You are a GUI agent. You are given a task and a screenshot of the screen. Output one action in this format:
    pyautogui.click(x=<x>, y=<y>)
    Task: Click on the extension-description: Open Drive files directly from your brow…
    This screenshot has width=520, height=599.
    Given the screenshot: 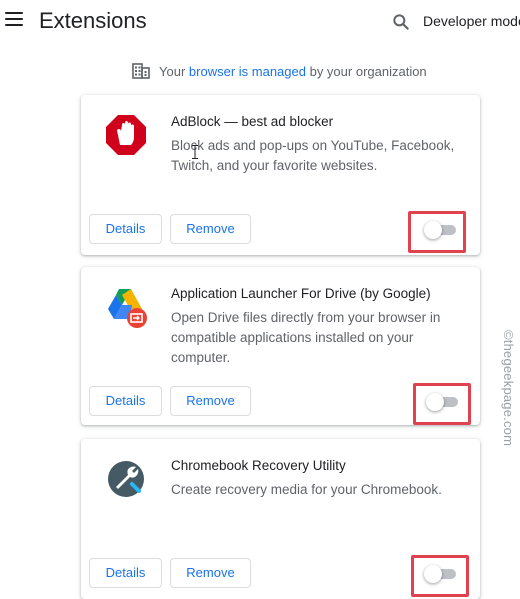 What is the action you would take?
    pyautogui.click(x=306, y=337)
    